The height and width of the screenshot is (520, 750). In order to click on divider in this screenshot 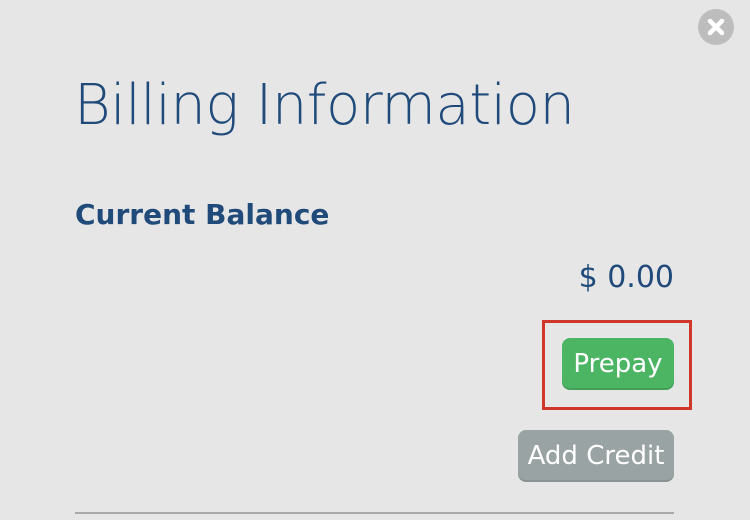, I will do `click(374, 513)`.